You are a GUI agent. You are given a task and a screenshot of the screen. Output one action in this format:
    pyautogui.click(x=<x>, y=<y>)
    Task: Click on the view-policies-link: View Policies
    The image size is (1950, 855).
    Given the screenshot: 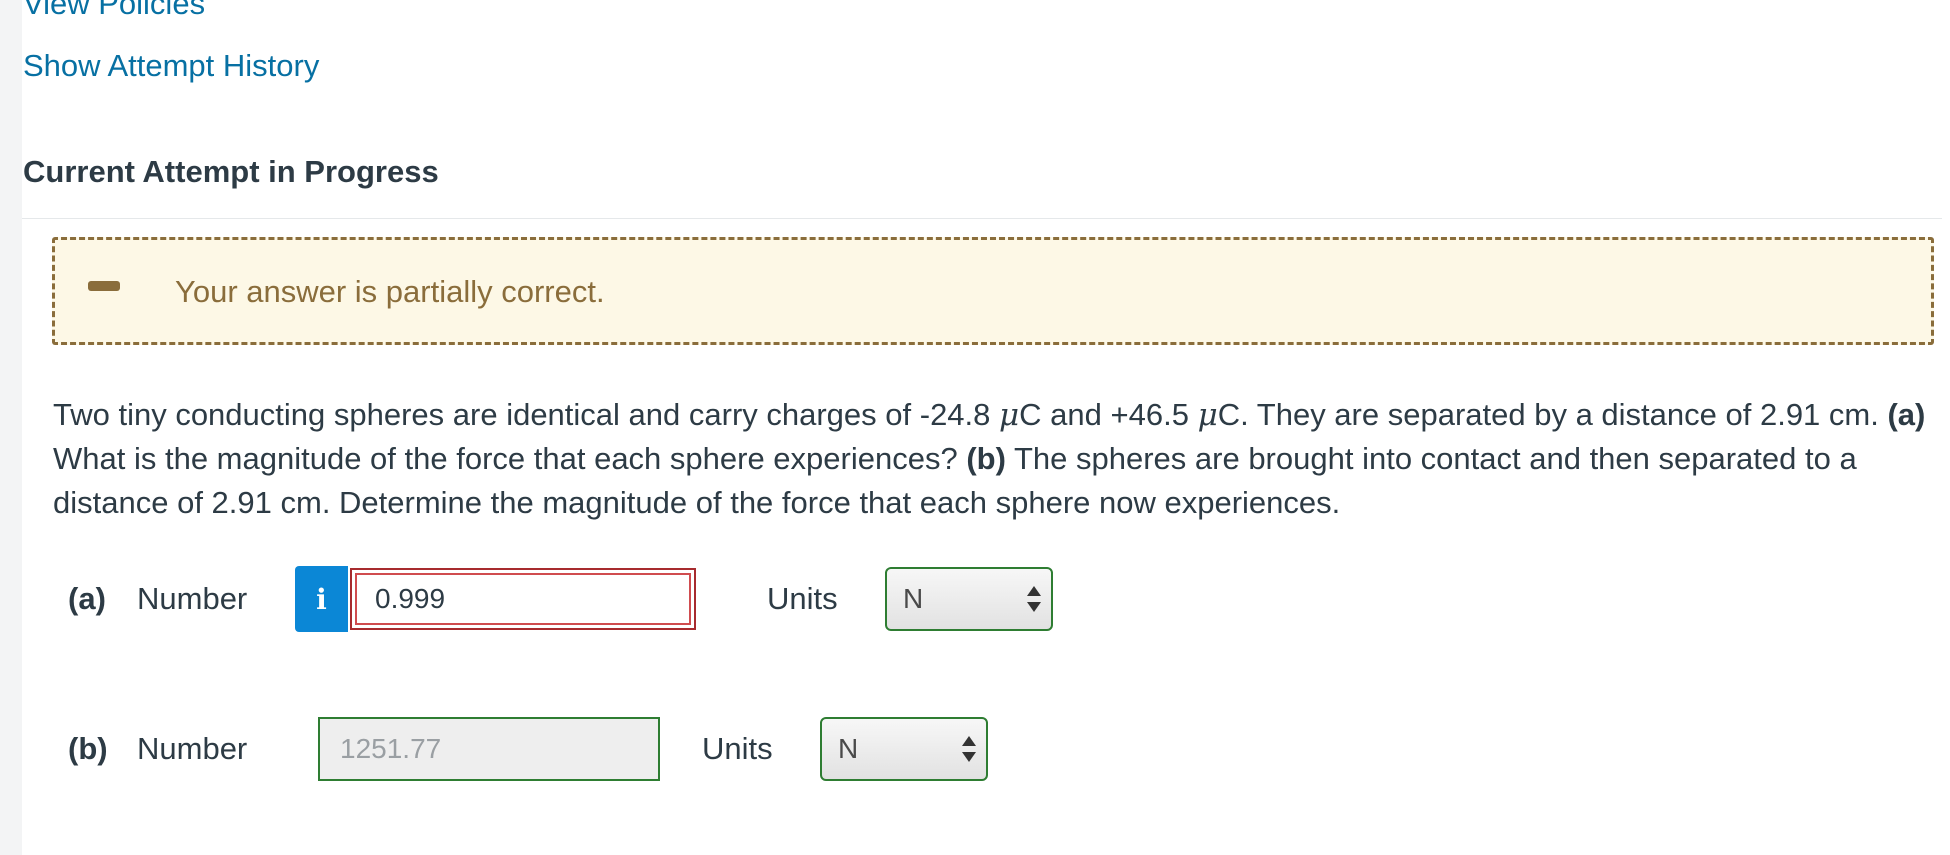 What is the action you would take?
    pyautogui.click(x=114, y=11)
    